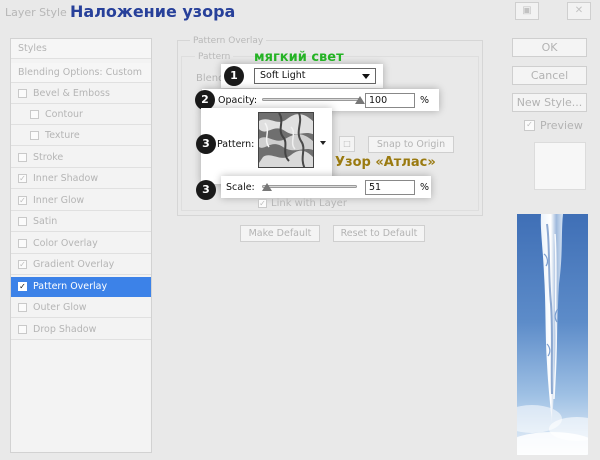  Describe the element at coordinates (59, 200) in the screenshot. I see `style-item-label: Inner Glow` at that location.